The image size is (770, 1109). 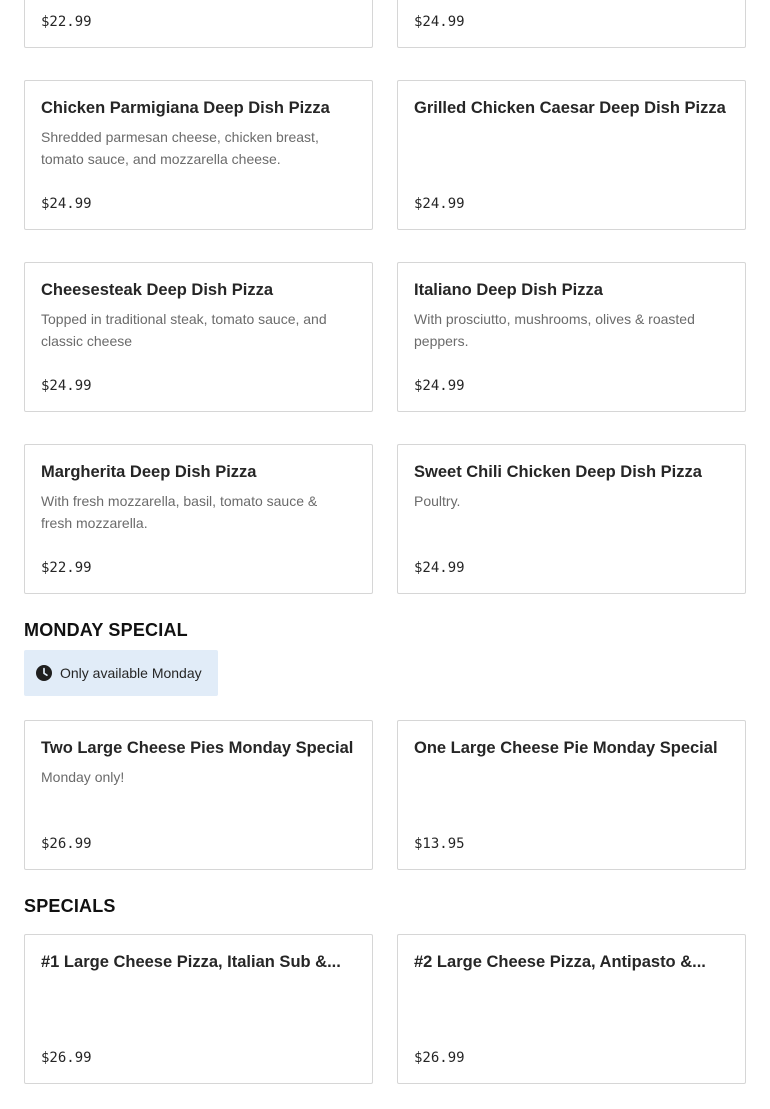 What do you see at coordinates (439, 844) in the screenshot?
I see `menu-item-price: $13.95` at bounding box center [439, 844].